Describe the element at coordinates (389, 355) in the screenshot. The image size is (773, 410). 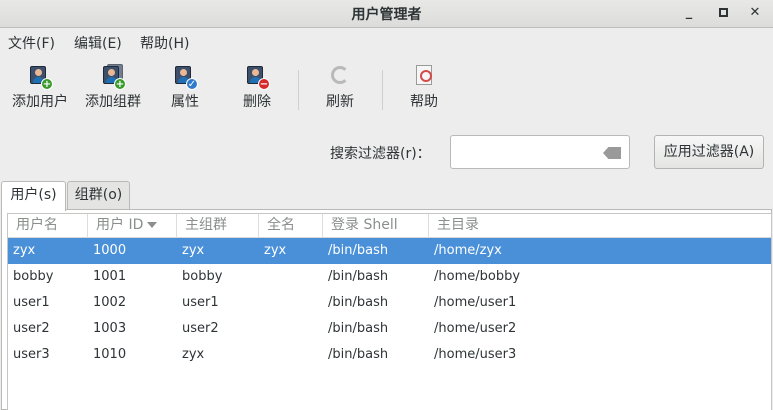
I see `table-row: user3 1010 zyx/bin/bash/home/user3` at that location.